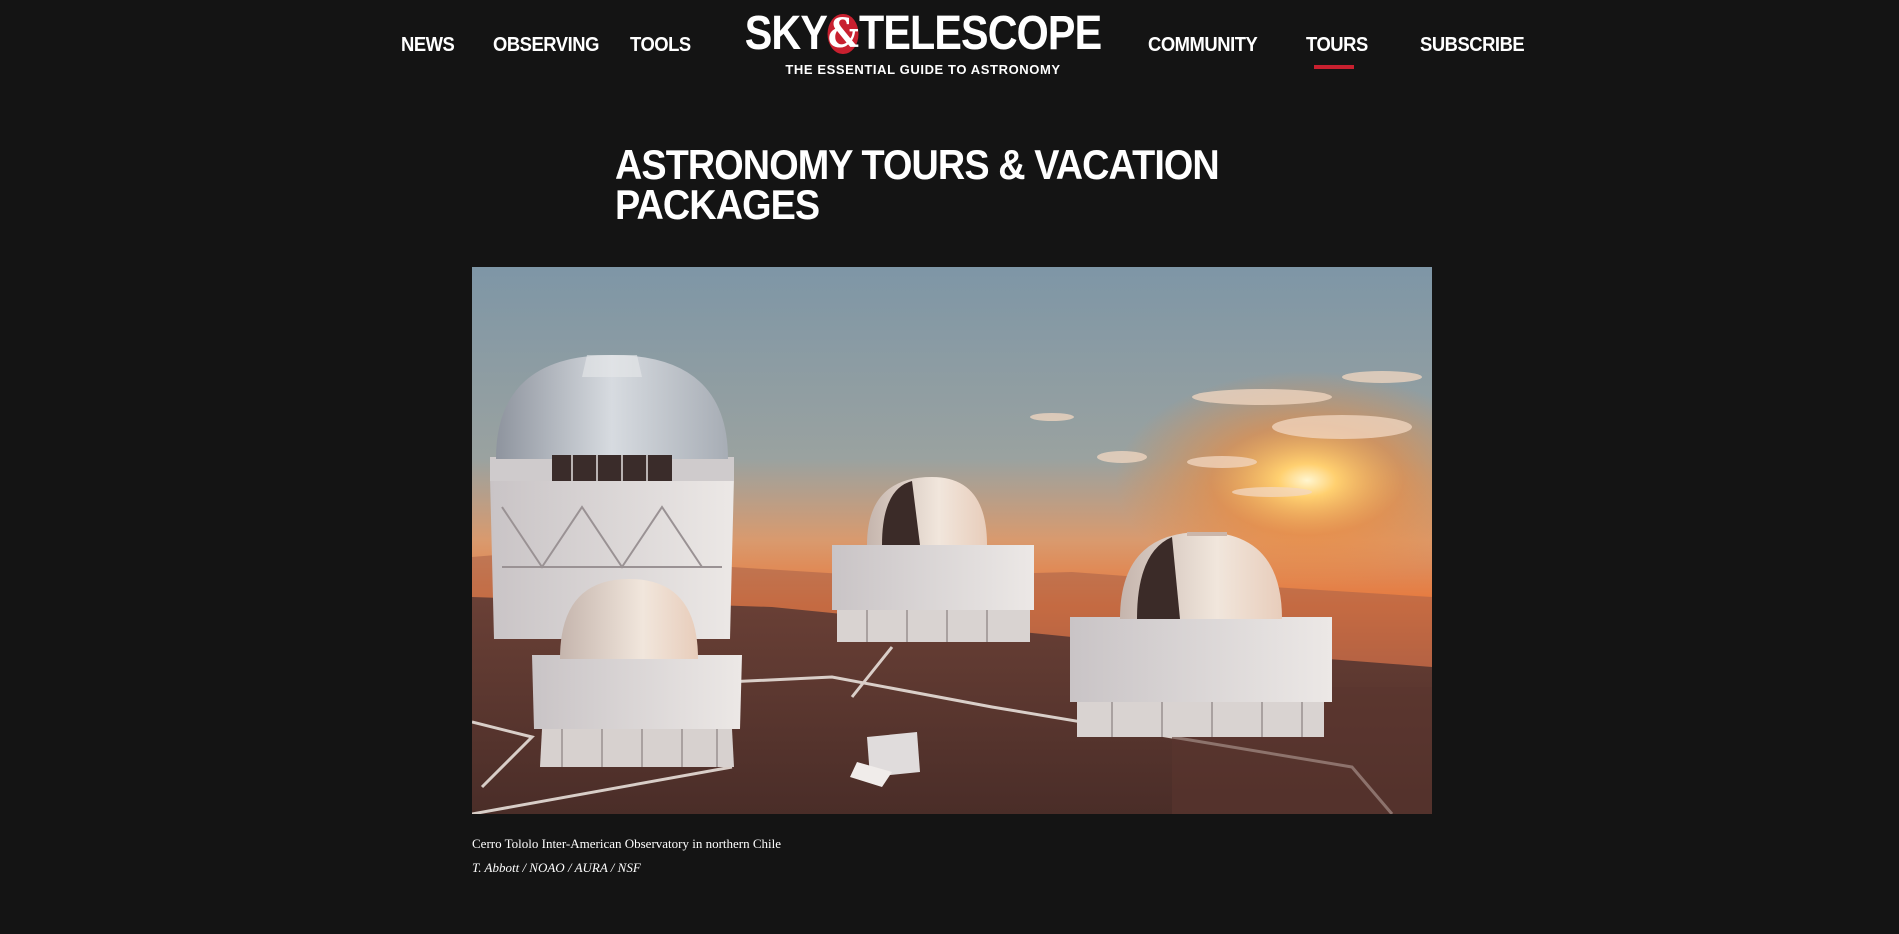 This screenshot has height=934, width=1899. What do you see at coordinates (980, 33) in the screenshot?
I see `logo-word-telescope: TELESCOPE` at bounding box center [980, 33].